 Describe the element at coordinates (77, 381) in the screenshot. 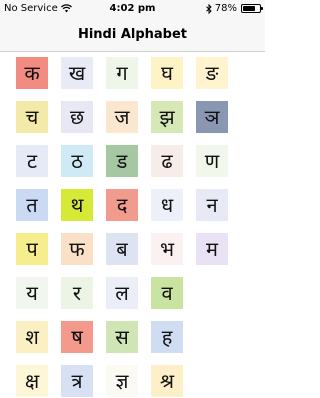

I see `letter-tile: त्र` at that location.